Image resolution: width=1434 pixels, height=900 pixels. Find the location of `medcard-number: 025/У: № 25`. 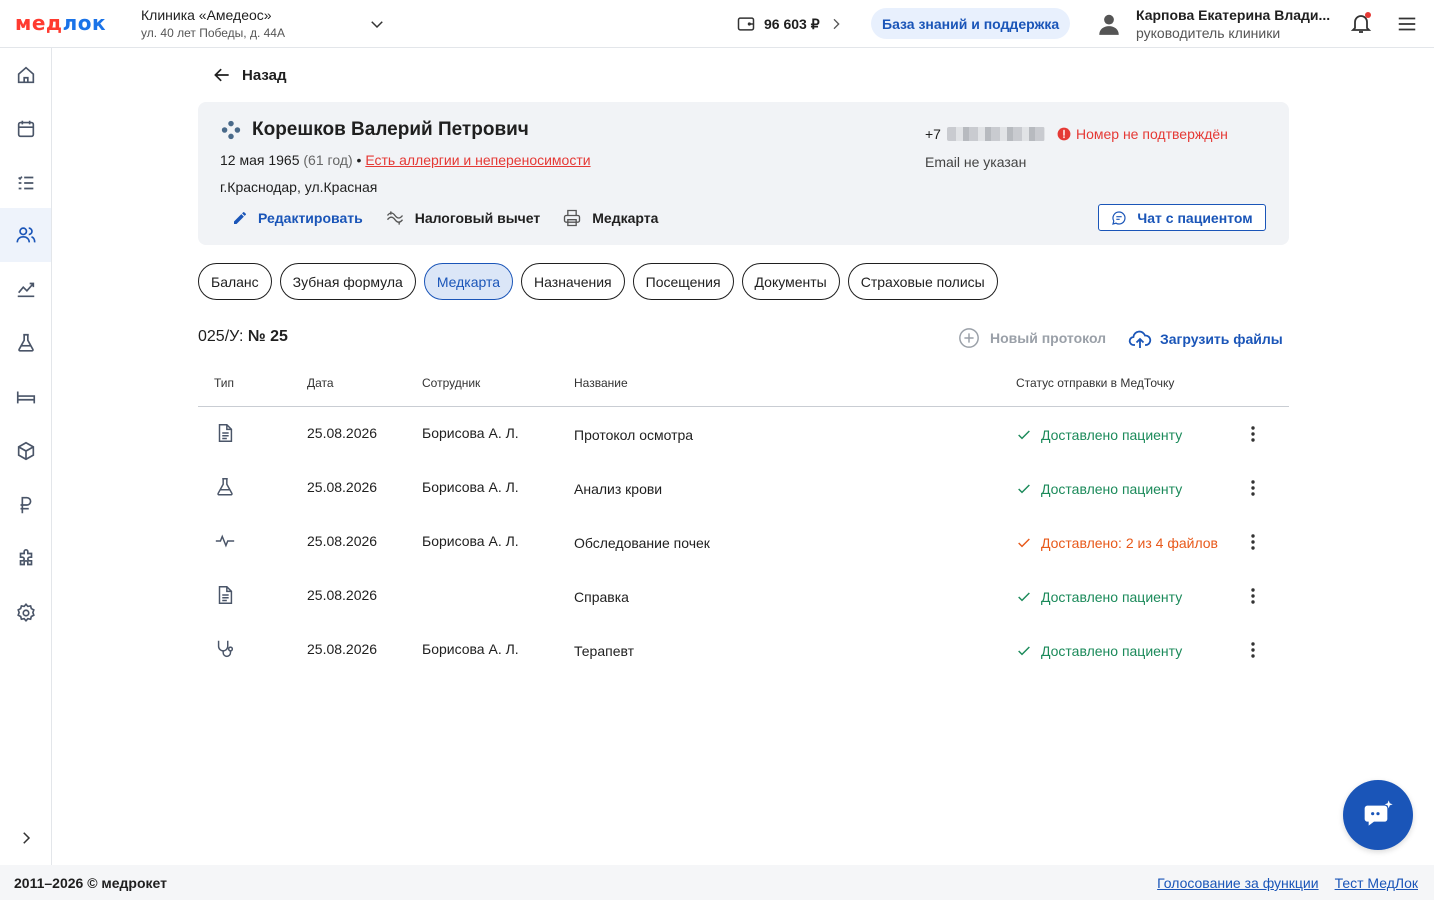

medcard-number: 025/У: № 25 is located at coordinates (243, 337).